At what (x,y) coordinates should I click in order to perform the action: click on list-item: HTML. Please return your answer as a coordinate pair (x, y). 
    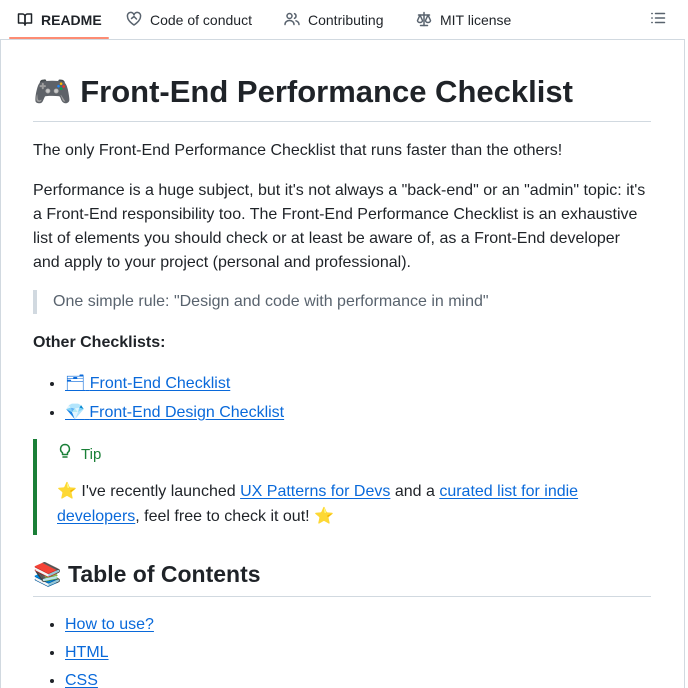
    Looking at the image, I should click on (109, 653).